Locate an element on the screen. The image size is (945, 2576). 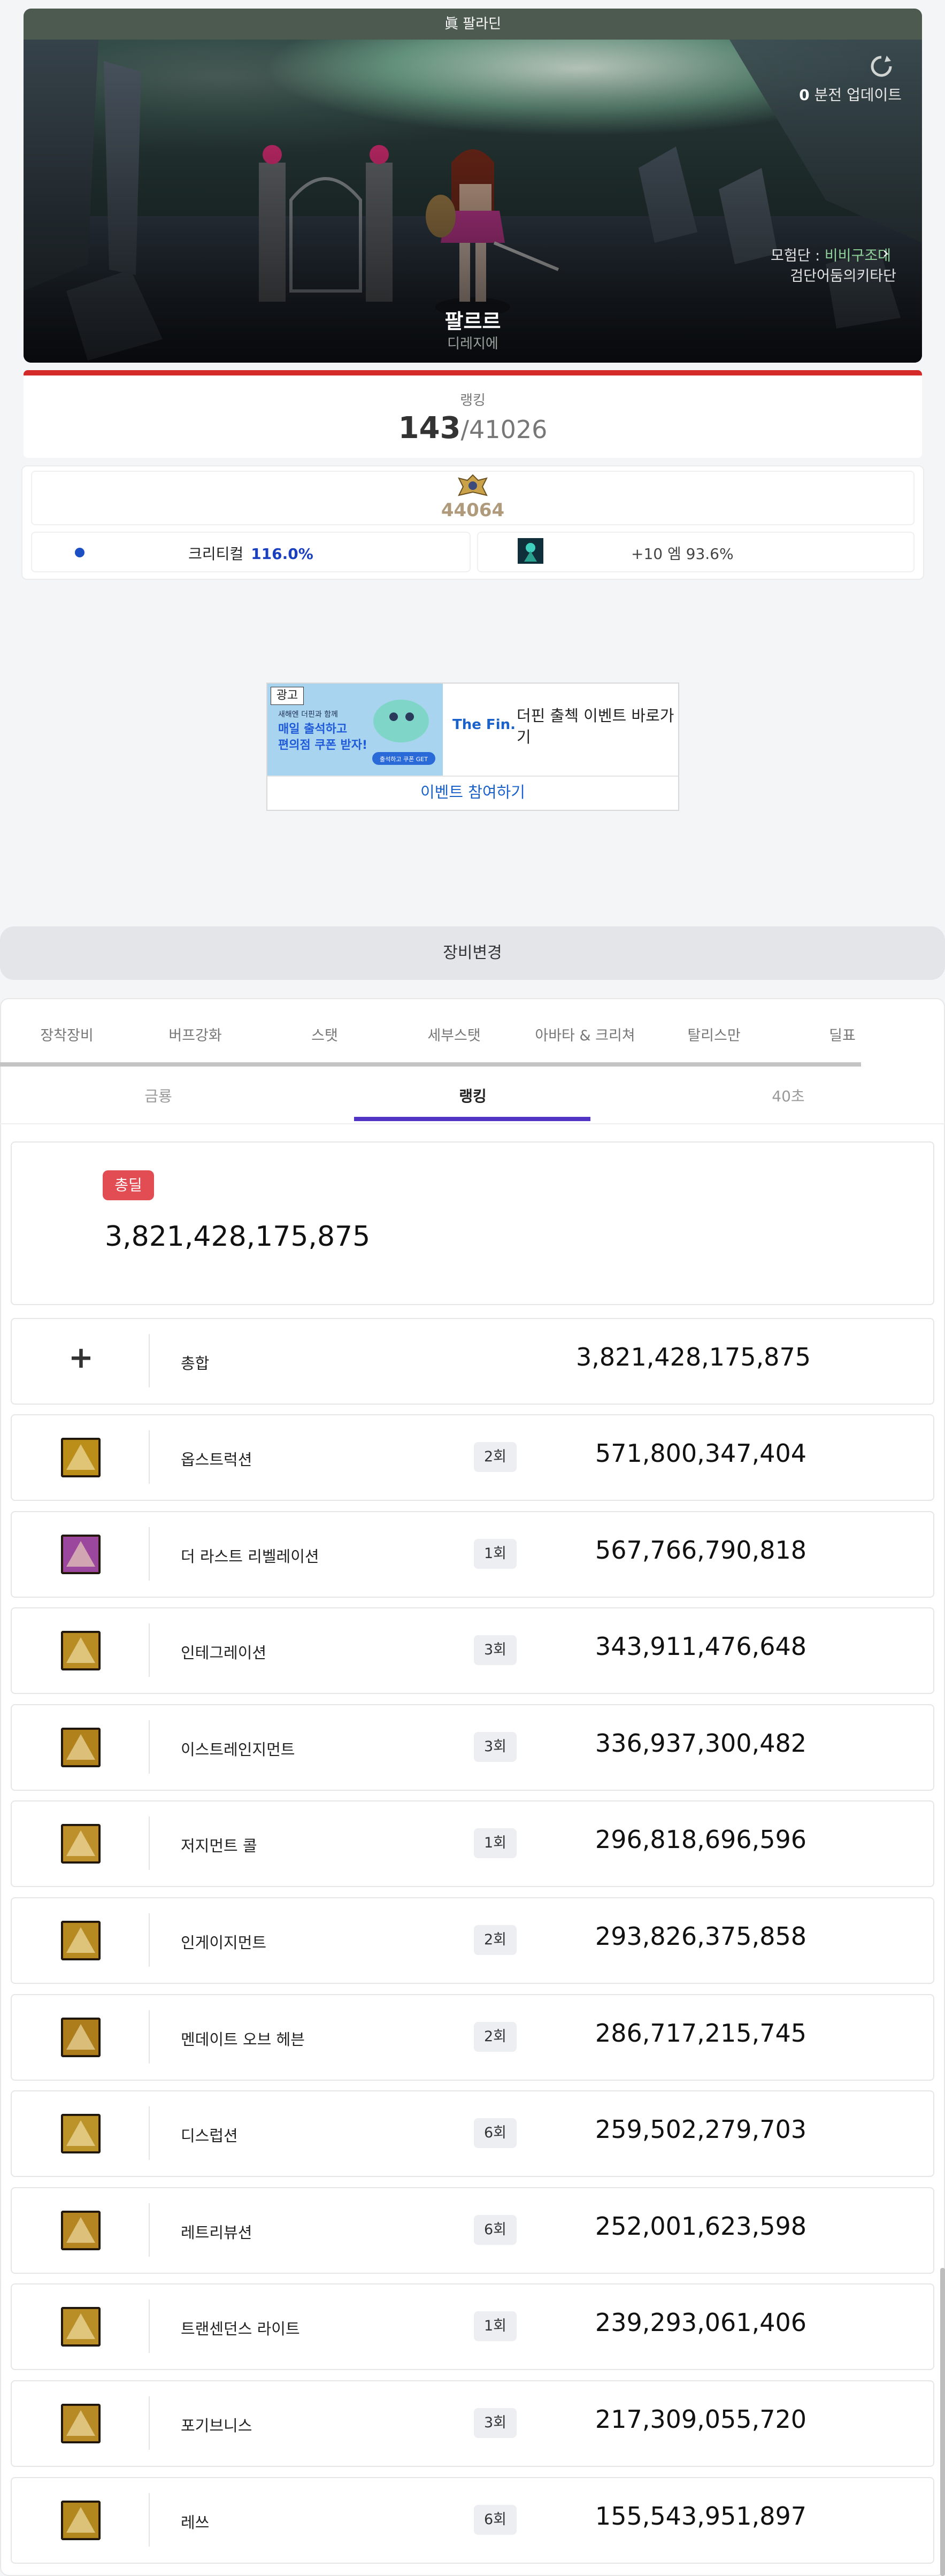
tab-40sec: 40초 is located at coordinates (789, 1095).